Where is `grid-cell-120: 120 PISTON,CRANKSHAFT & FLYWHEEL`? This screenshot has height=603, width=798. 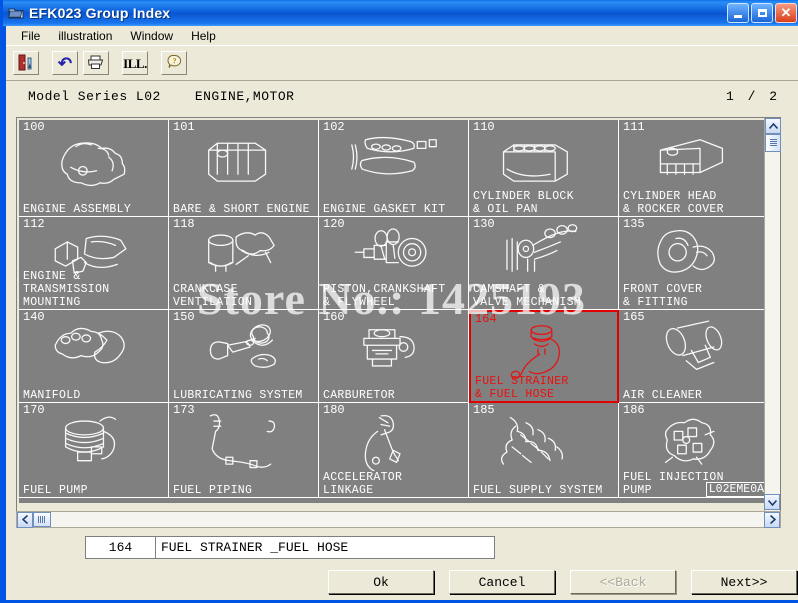
grid-cell-120: 120 PISTON,CRANKSHAFT & FLYWHEEL is located at coordinates (394, 263).